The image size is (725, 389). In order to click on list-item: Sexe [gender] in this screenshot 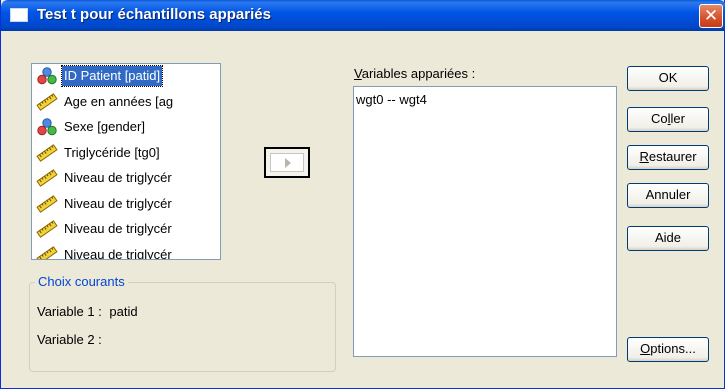, I will do `click(119, 127)`.